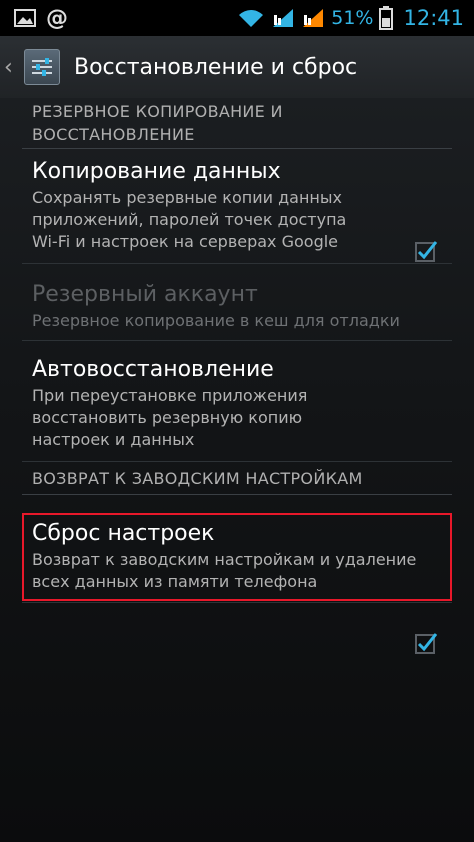 The image size is (474, 842). Describe the element at coordinates (145, 294) in the screenshot. I see `item-title: Резервный аккаунт` at that location.